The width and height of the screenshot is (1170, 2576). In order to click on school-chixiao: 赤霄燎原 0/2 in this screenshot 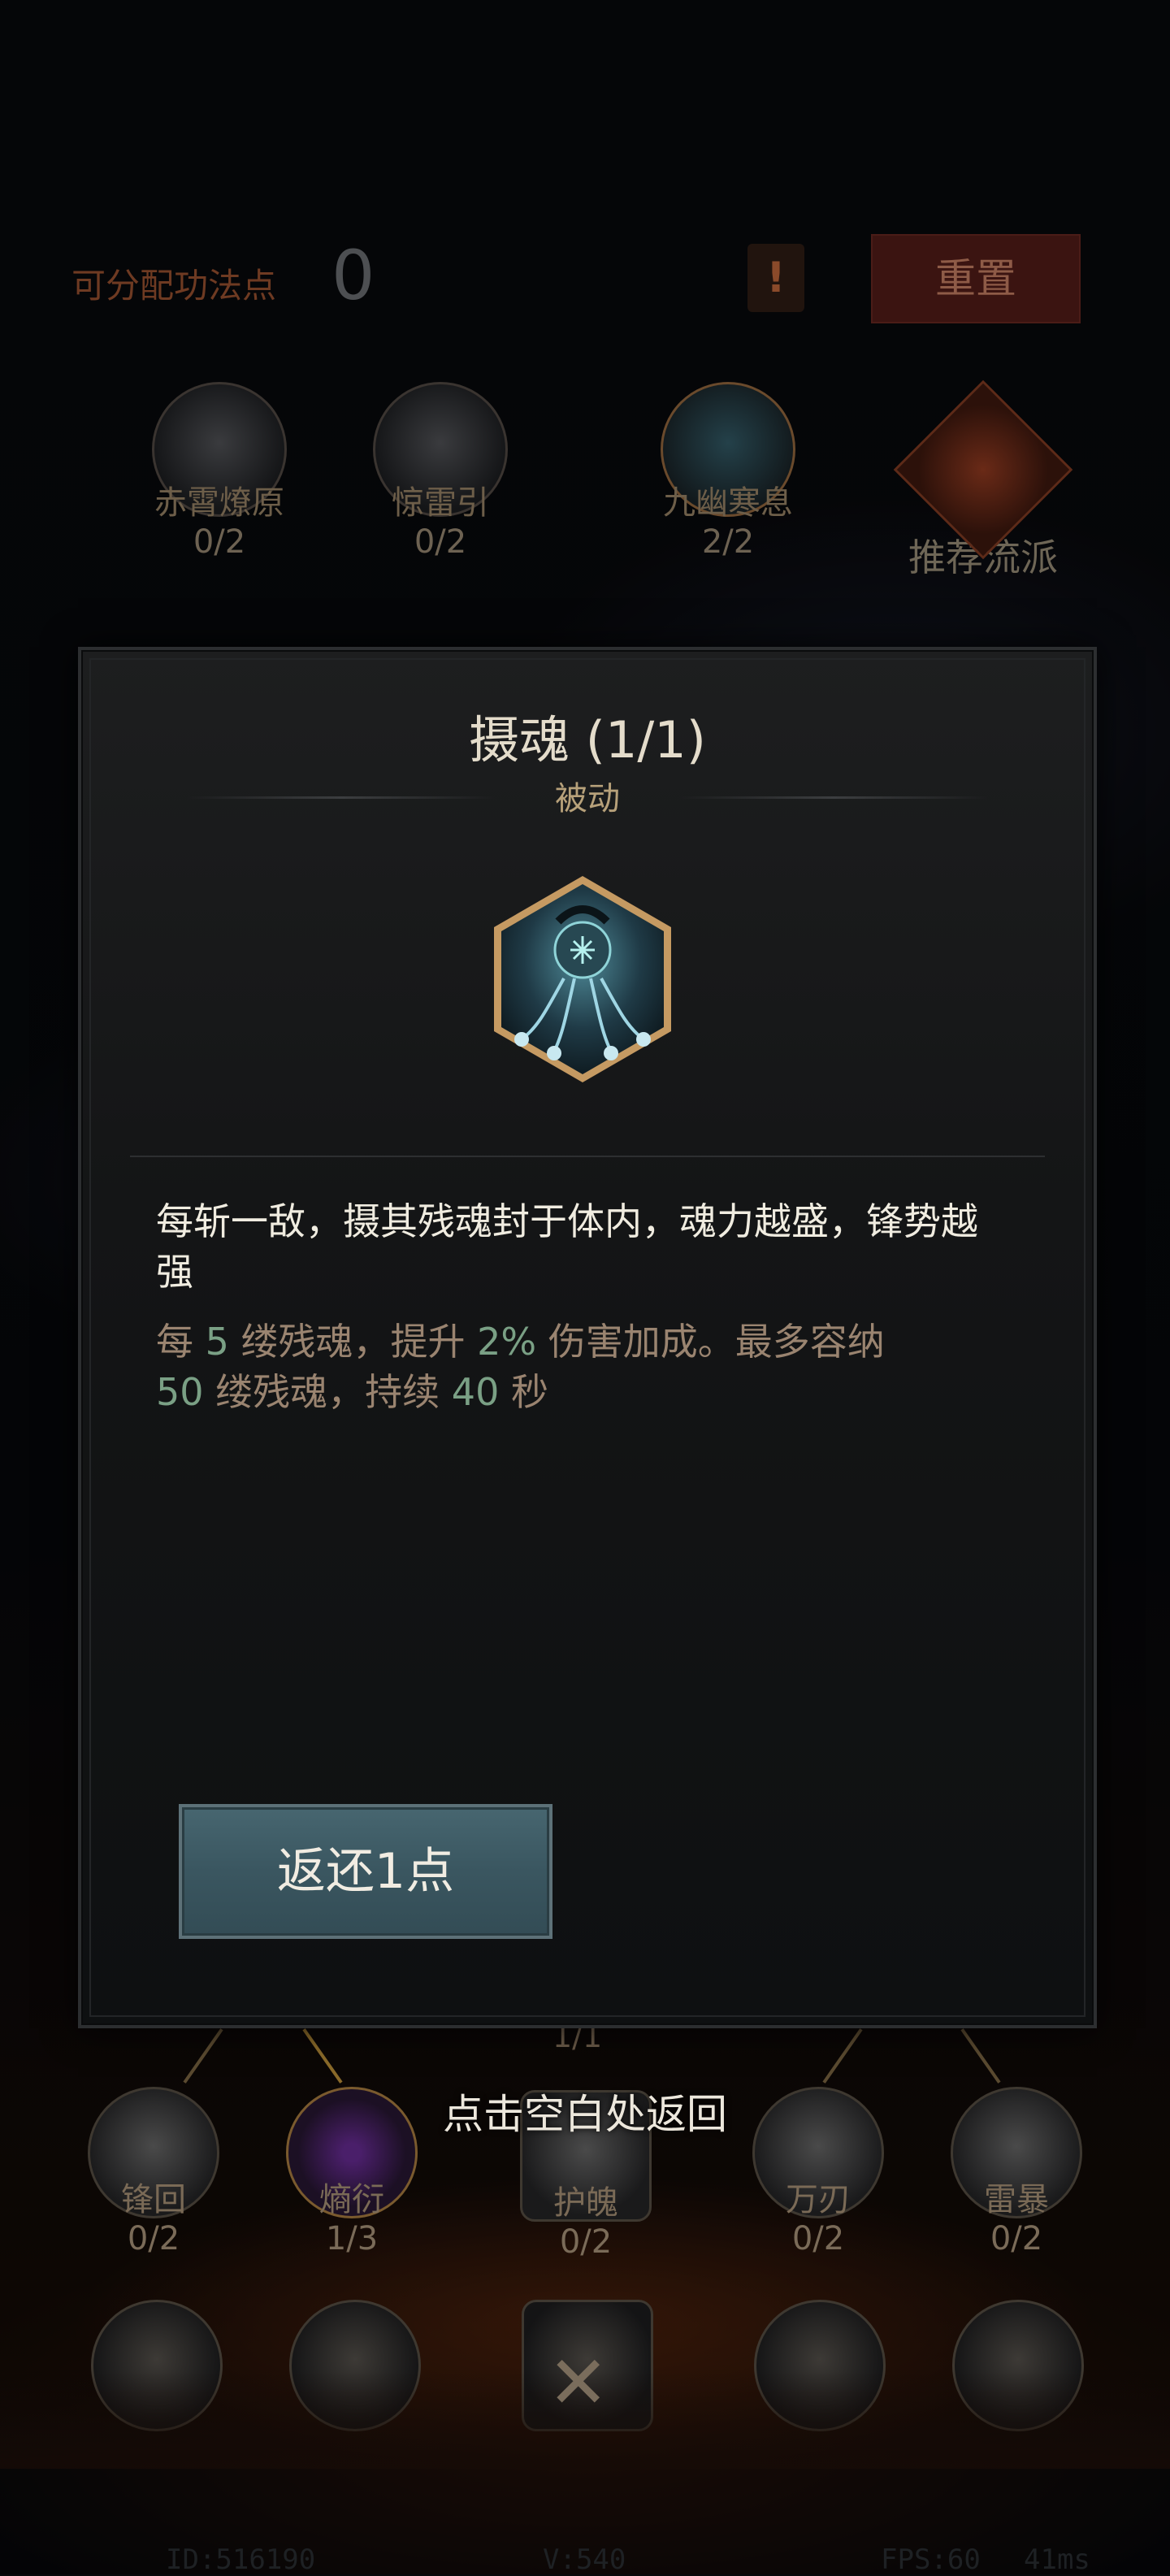, I will do `click(220, 471)`.